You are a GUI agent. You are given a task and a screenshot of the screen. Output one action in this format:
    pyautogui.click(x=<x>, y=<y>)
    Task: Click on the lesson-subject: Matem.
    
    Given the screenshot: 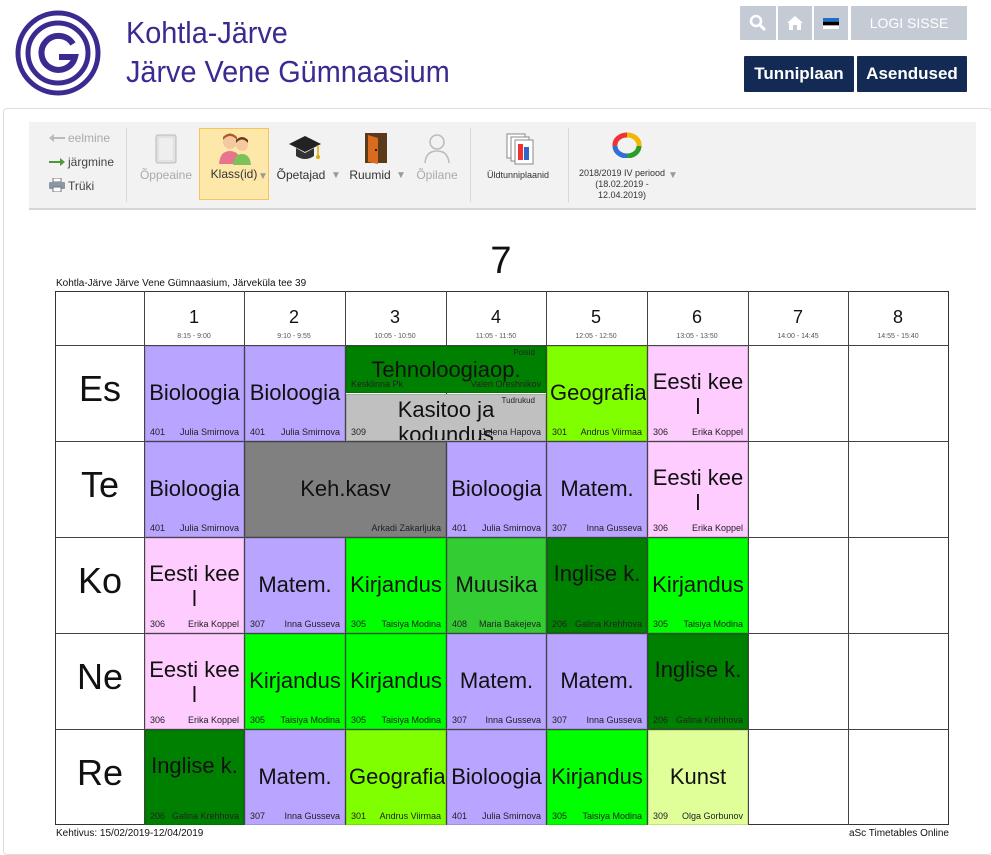 What is the action you would take?
    pyautogui.click(x=496, y=680)
    